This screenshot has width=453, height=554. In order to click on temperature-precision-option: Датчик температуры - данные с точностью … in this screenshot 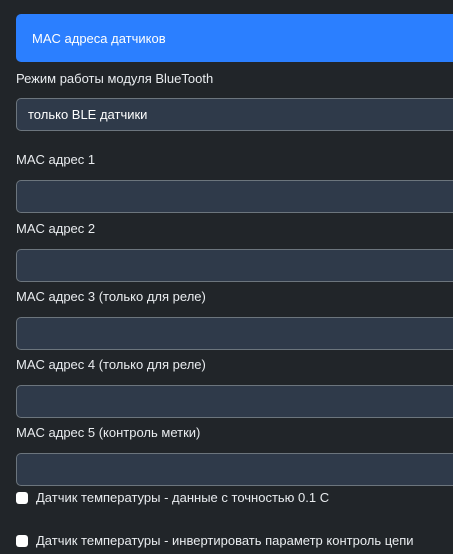, I will do `click(172, 497)`.